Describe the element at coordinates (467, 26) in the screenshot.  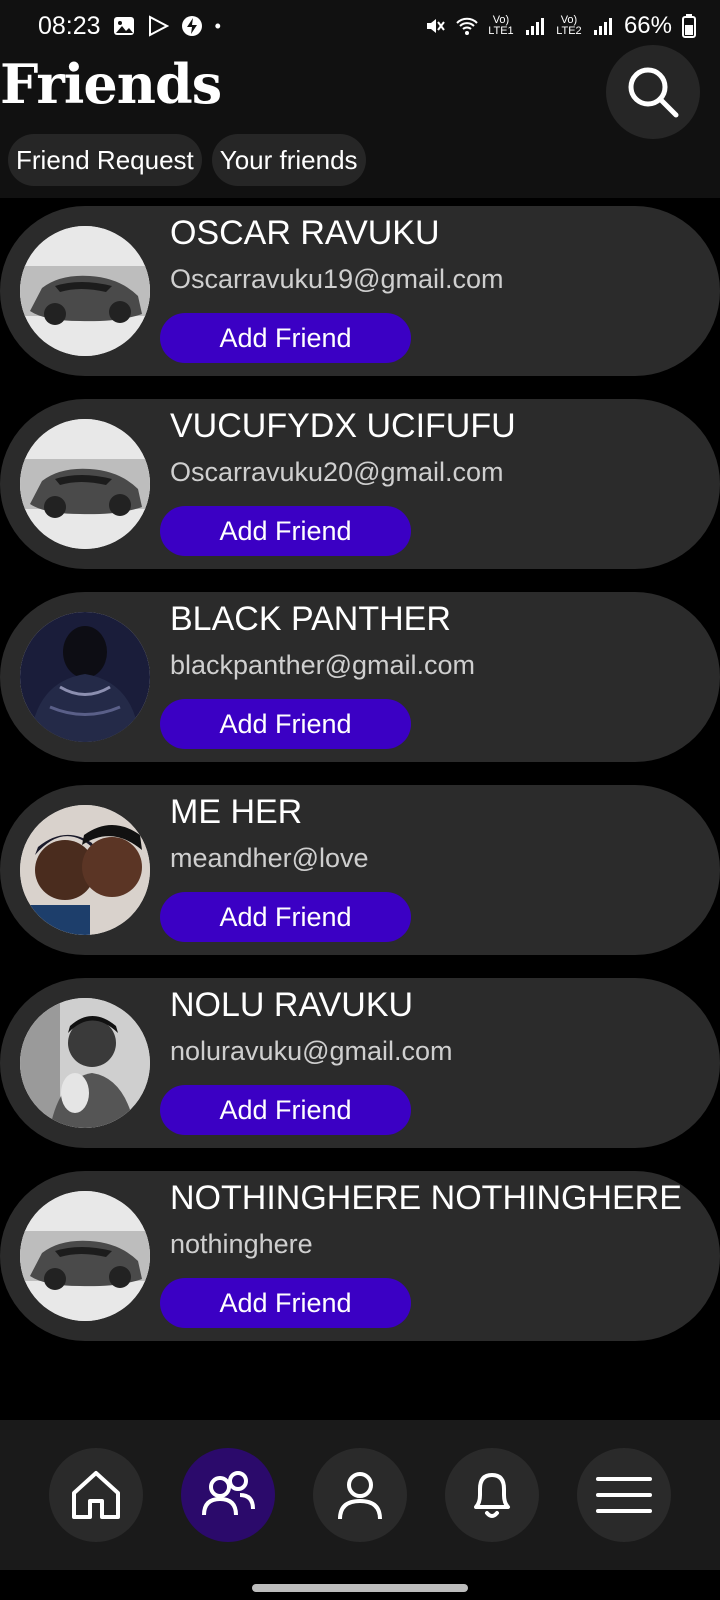
I see `wifi-icon` at that location.